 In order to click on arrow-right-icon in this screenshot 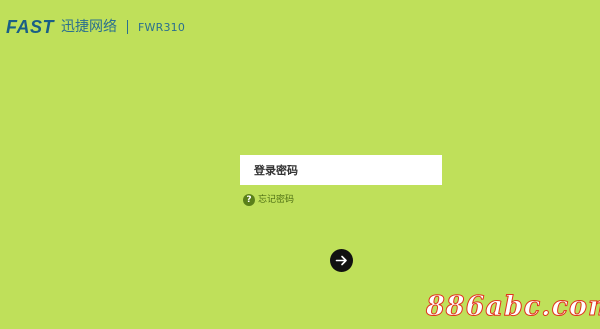, I will do `click(341, 260)`.